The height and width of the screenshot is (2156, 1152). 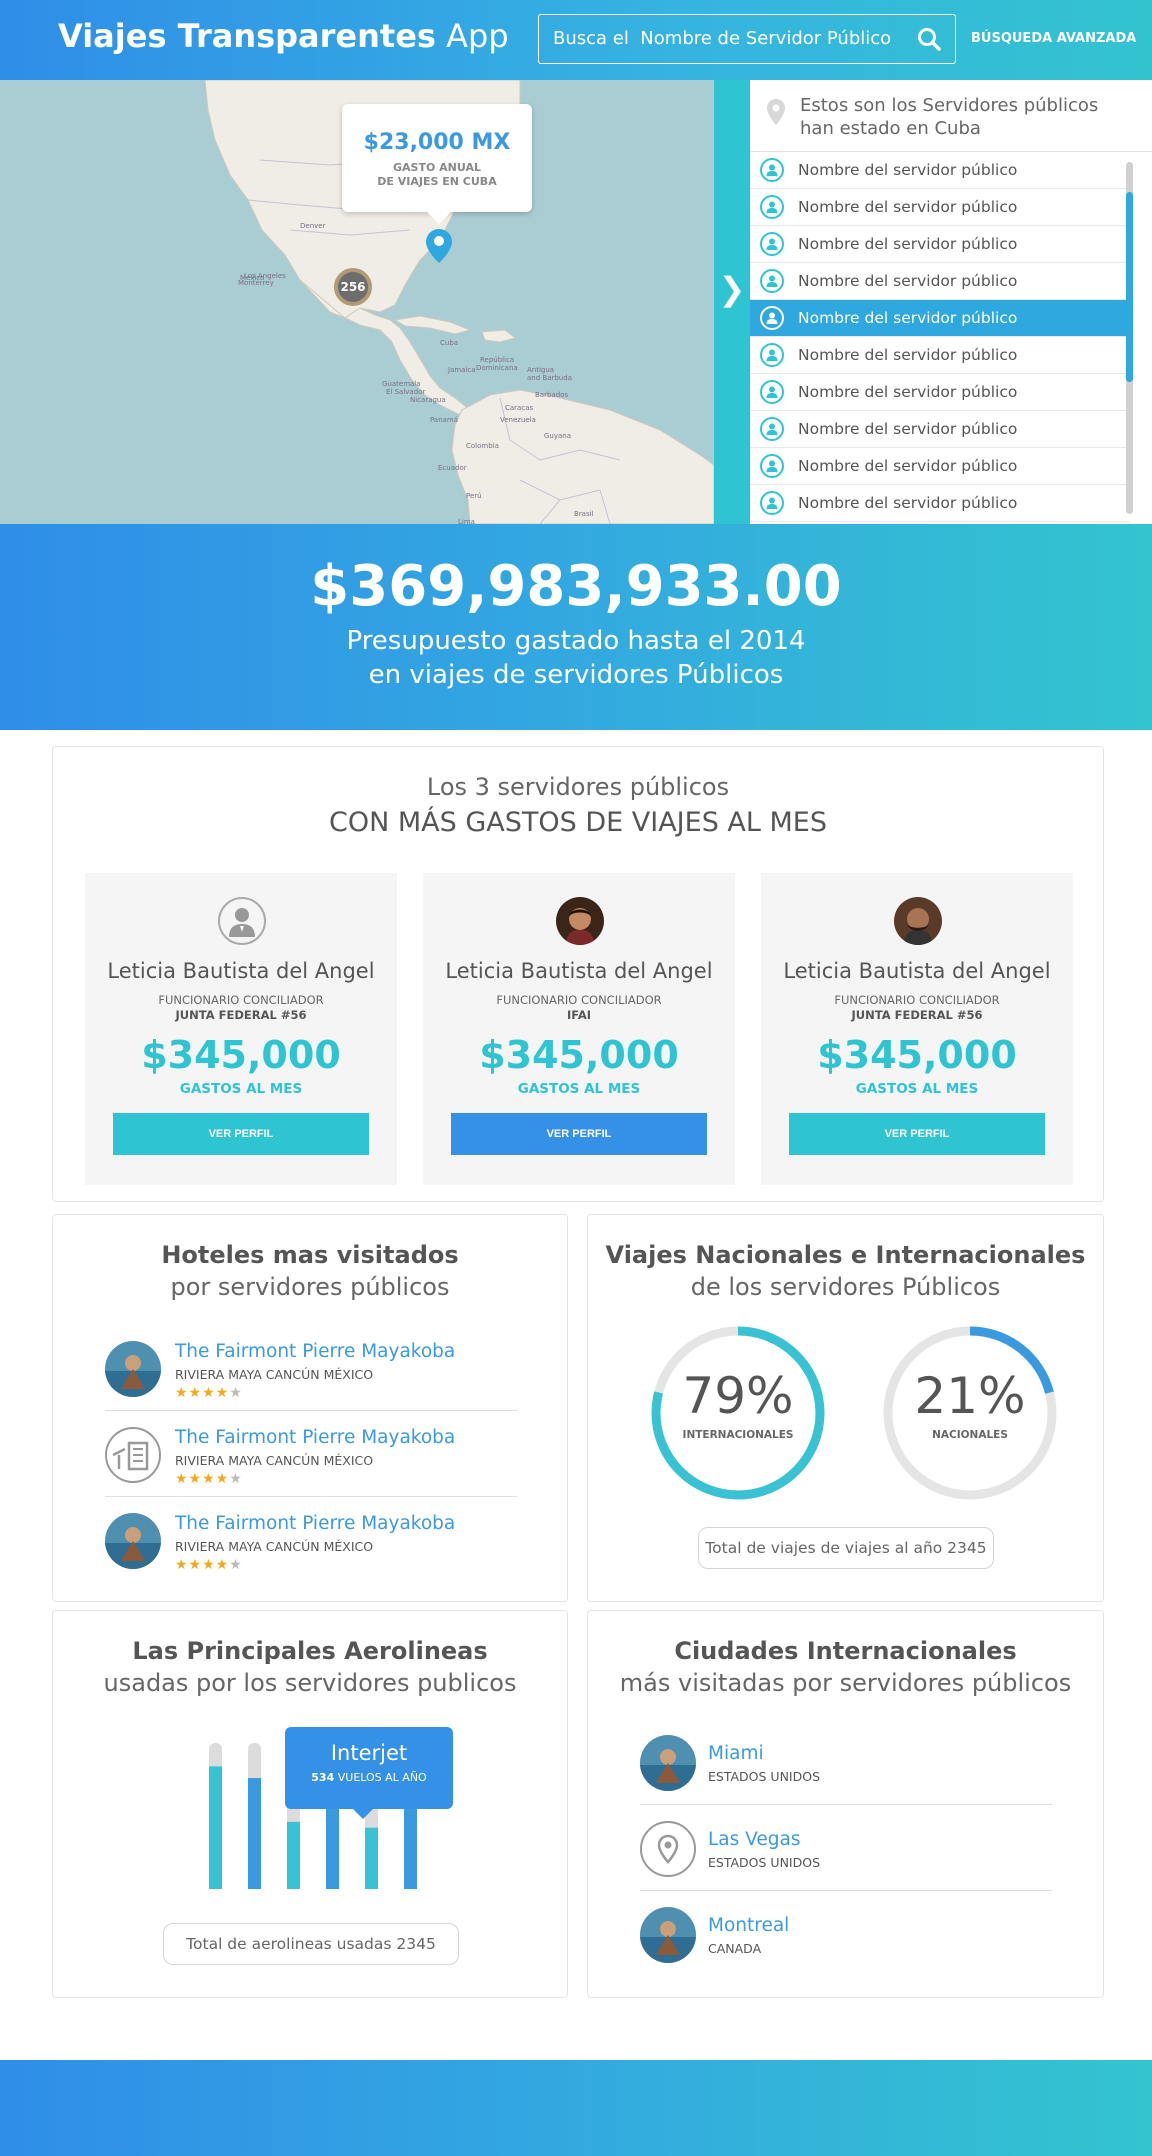 I want to click on national-label: NACIONALES, so click(x=970, y=1435).